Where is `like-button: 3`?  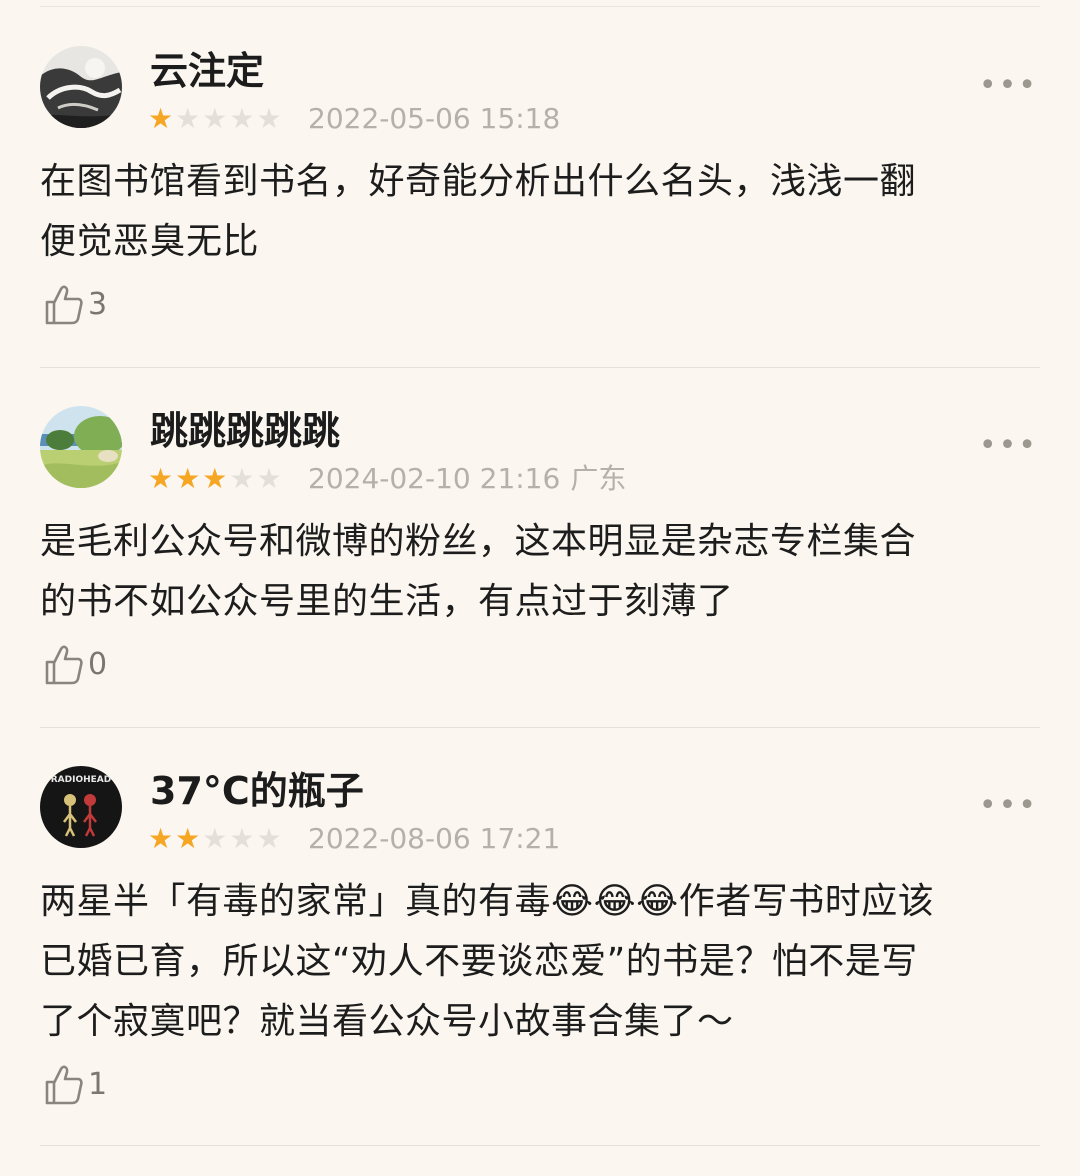
like-button: 3 is located at coordinates (75, 305).